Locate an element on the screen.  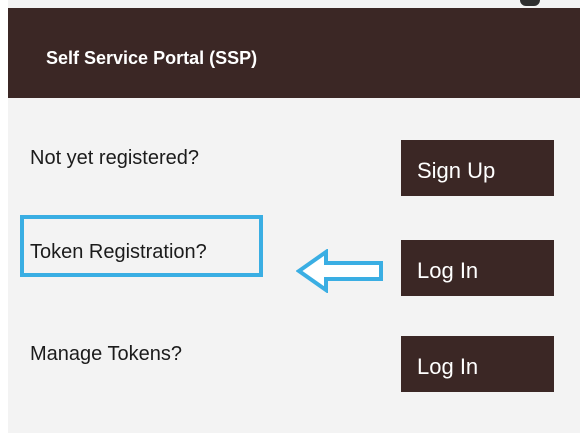
highlight-box is located at coordinates (141, 246).